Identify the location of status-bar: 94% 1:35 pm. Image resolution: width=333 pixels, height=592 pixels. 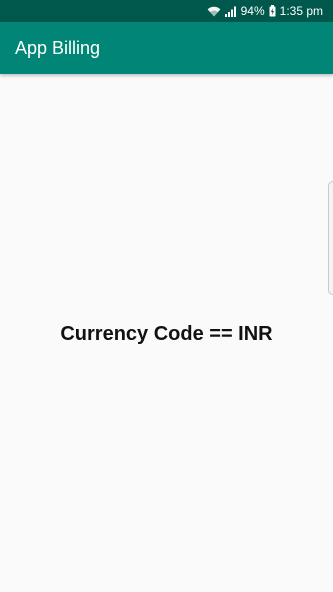
(166, 11).